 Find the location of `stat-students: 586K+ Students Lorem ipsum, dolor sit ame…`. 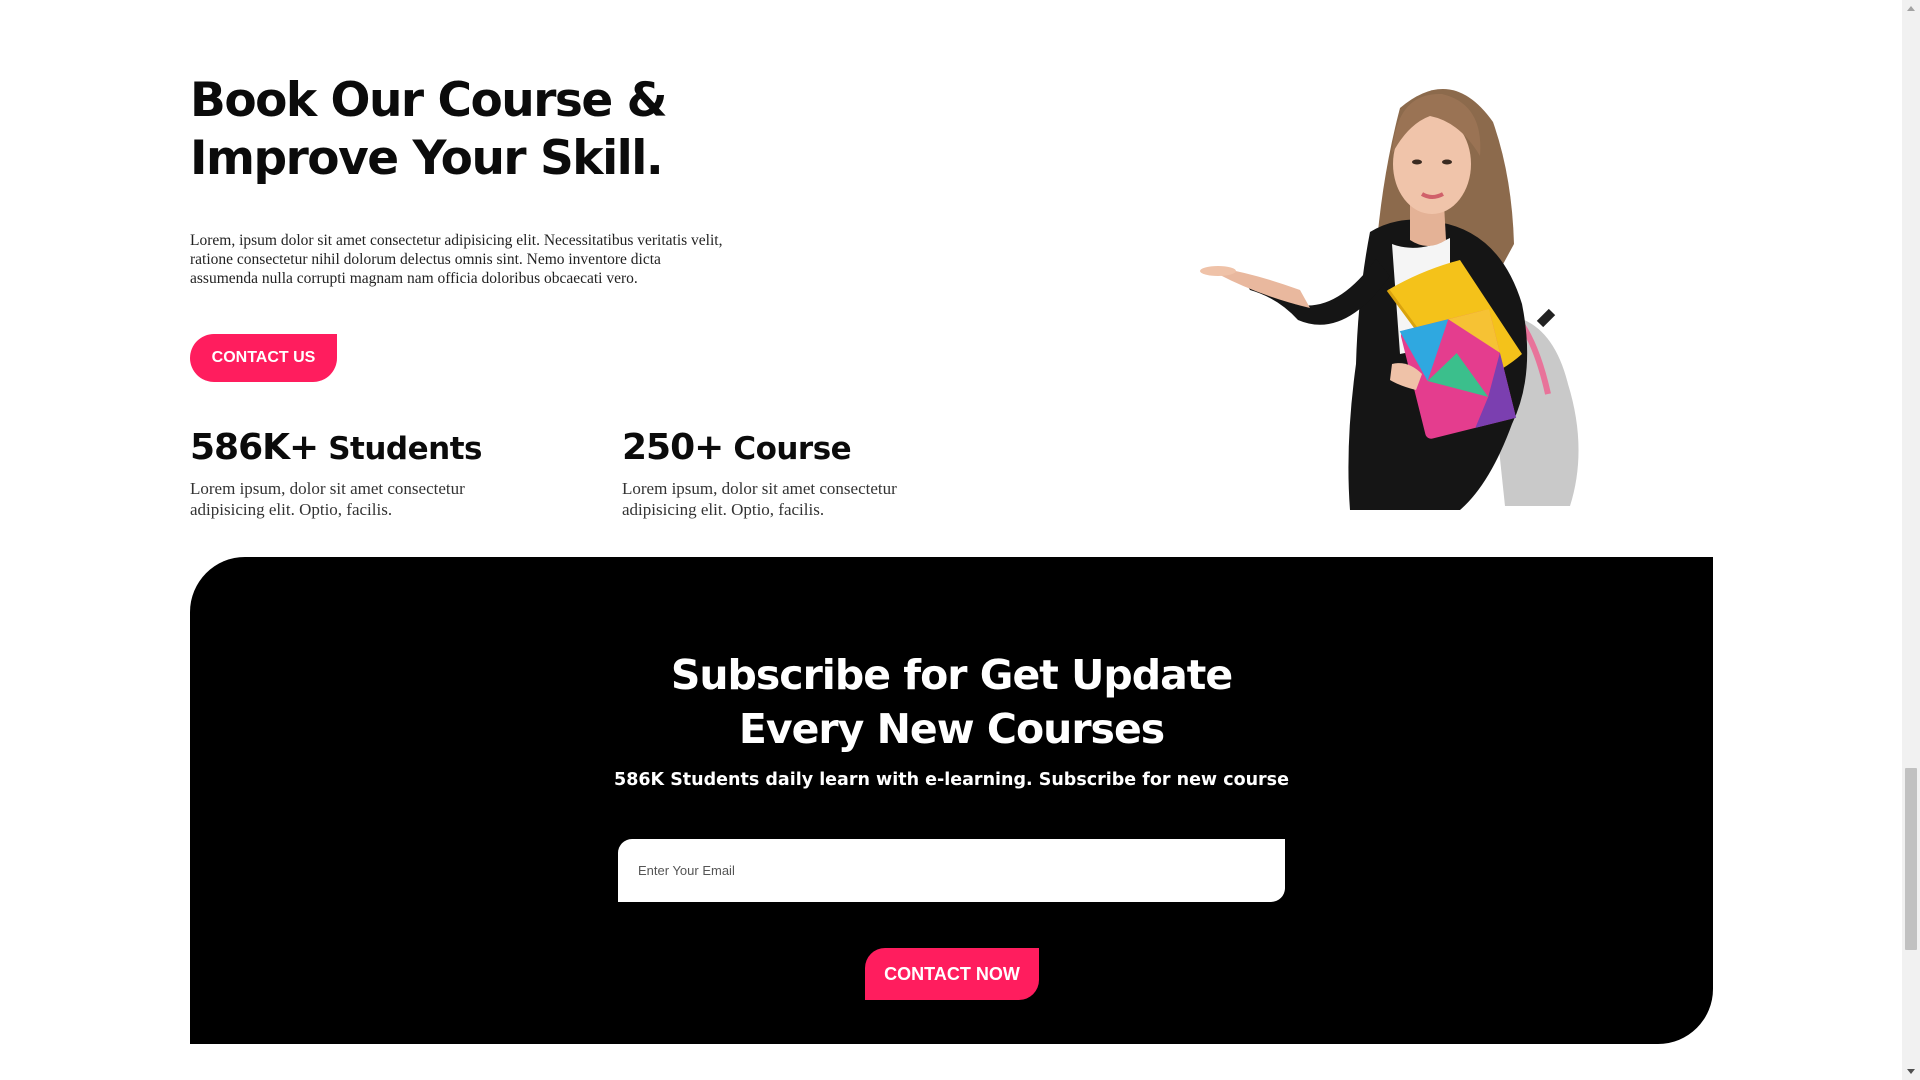

stat-students: 586K+ Students Lorem ipsum, dolor sit ame… is located at coordinates (360, 473).